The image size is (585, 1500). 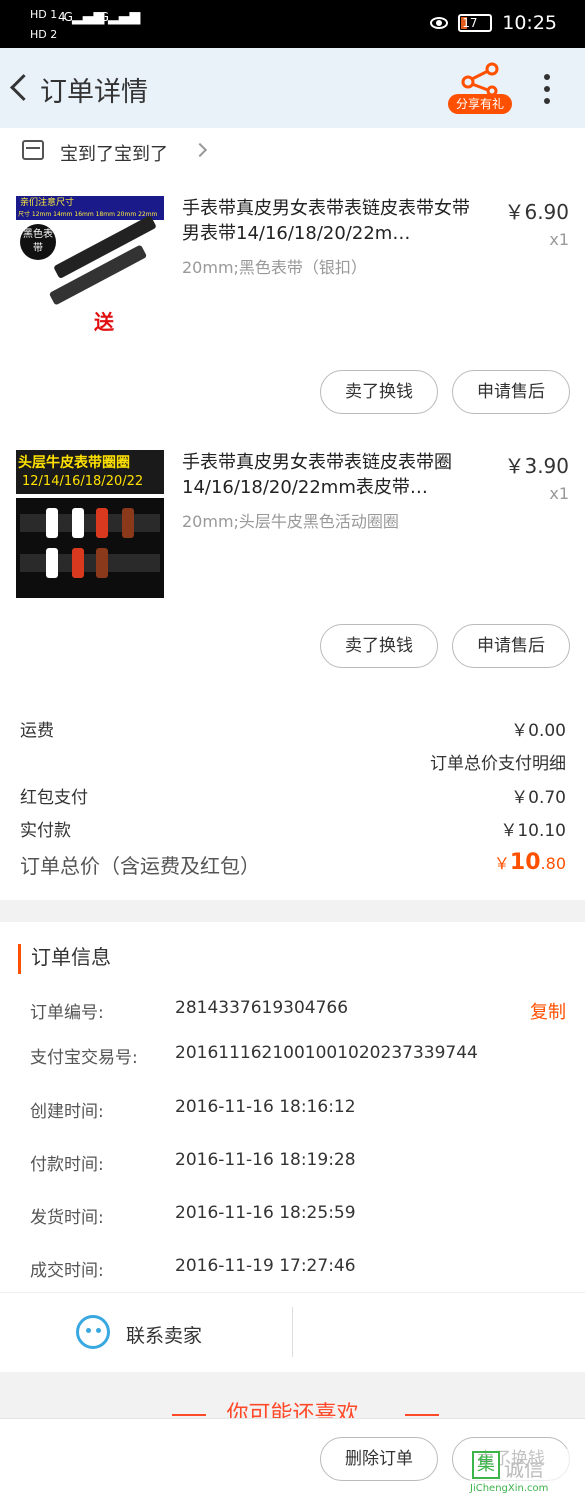 What do you see at coordinates (90, 548) in the screenshot?
I see `strap-loops-image` at bounding box center [90, 548].